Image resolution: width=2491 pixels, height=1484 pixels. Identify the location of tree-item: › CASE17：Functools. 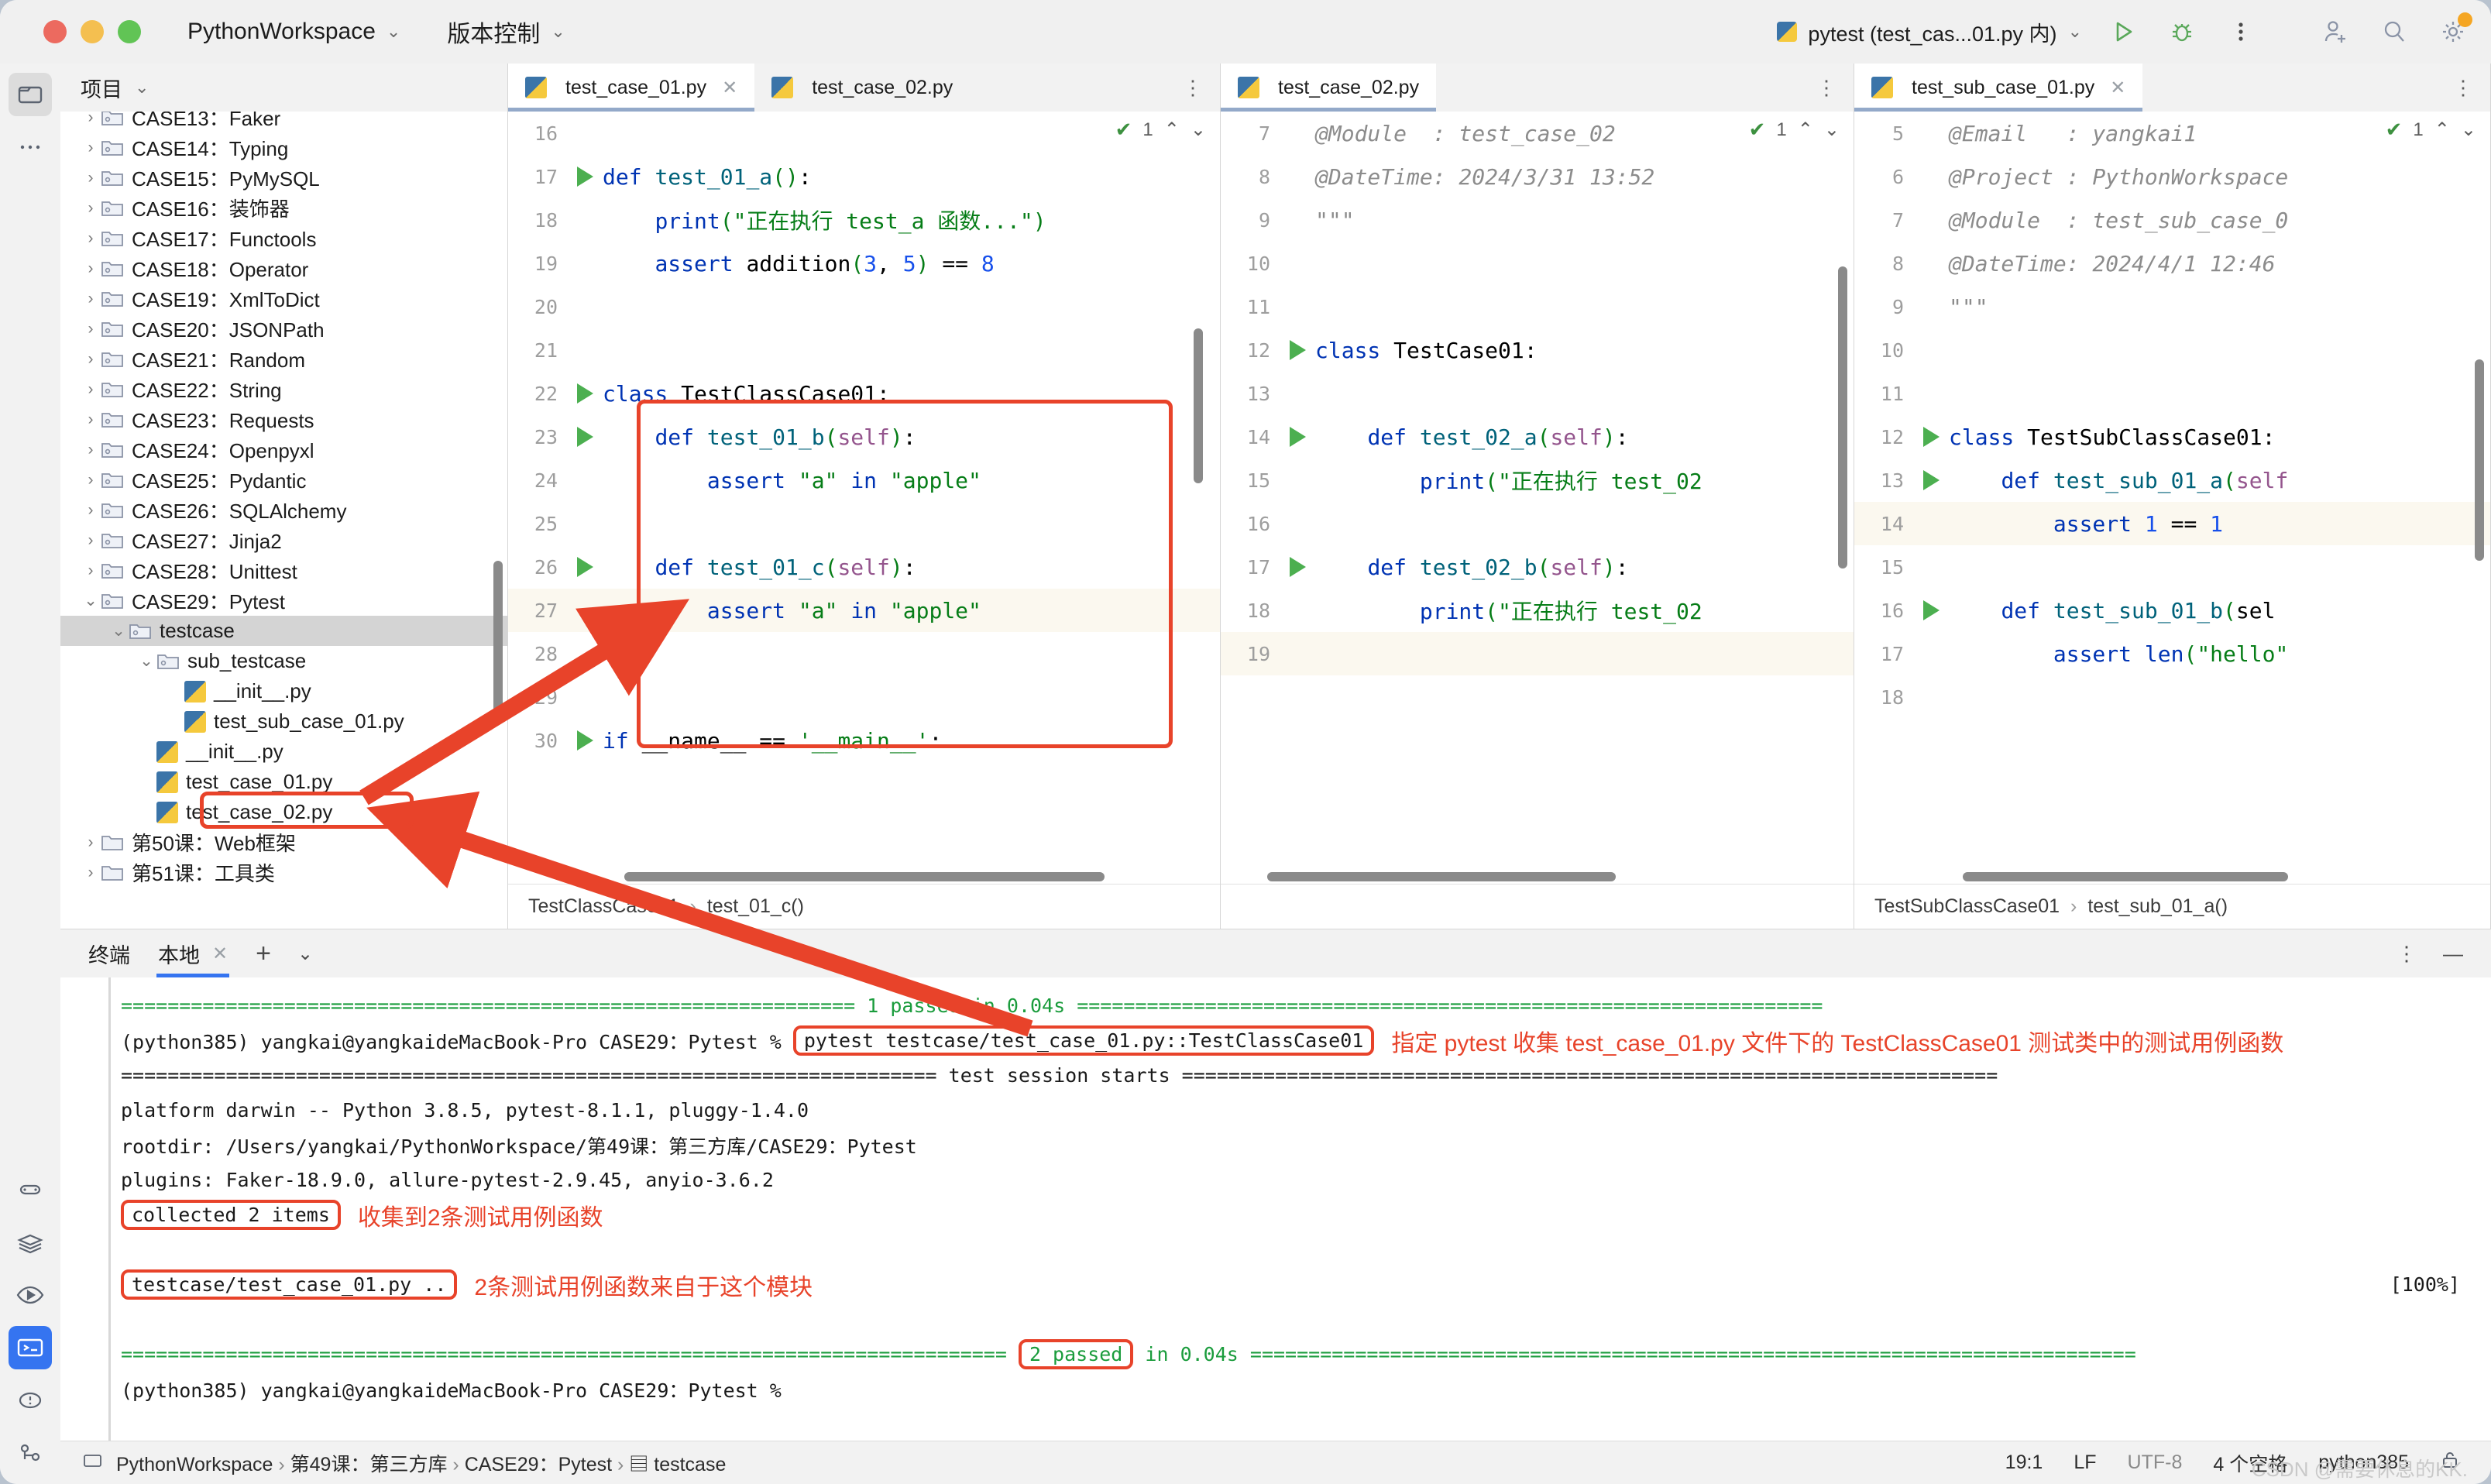
(283, 238).